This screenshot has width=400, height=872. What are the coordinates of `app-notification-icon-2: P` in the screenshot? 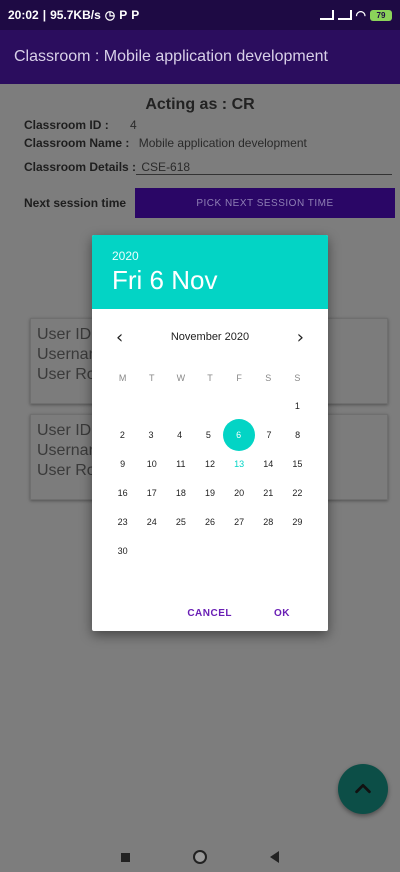 It's located at (135, 15).